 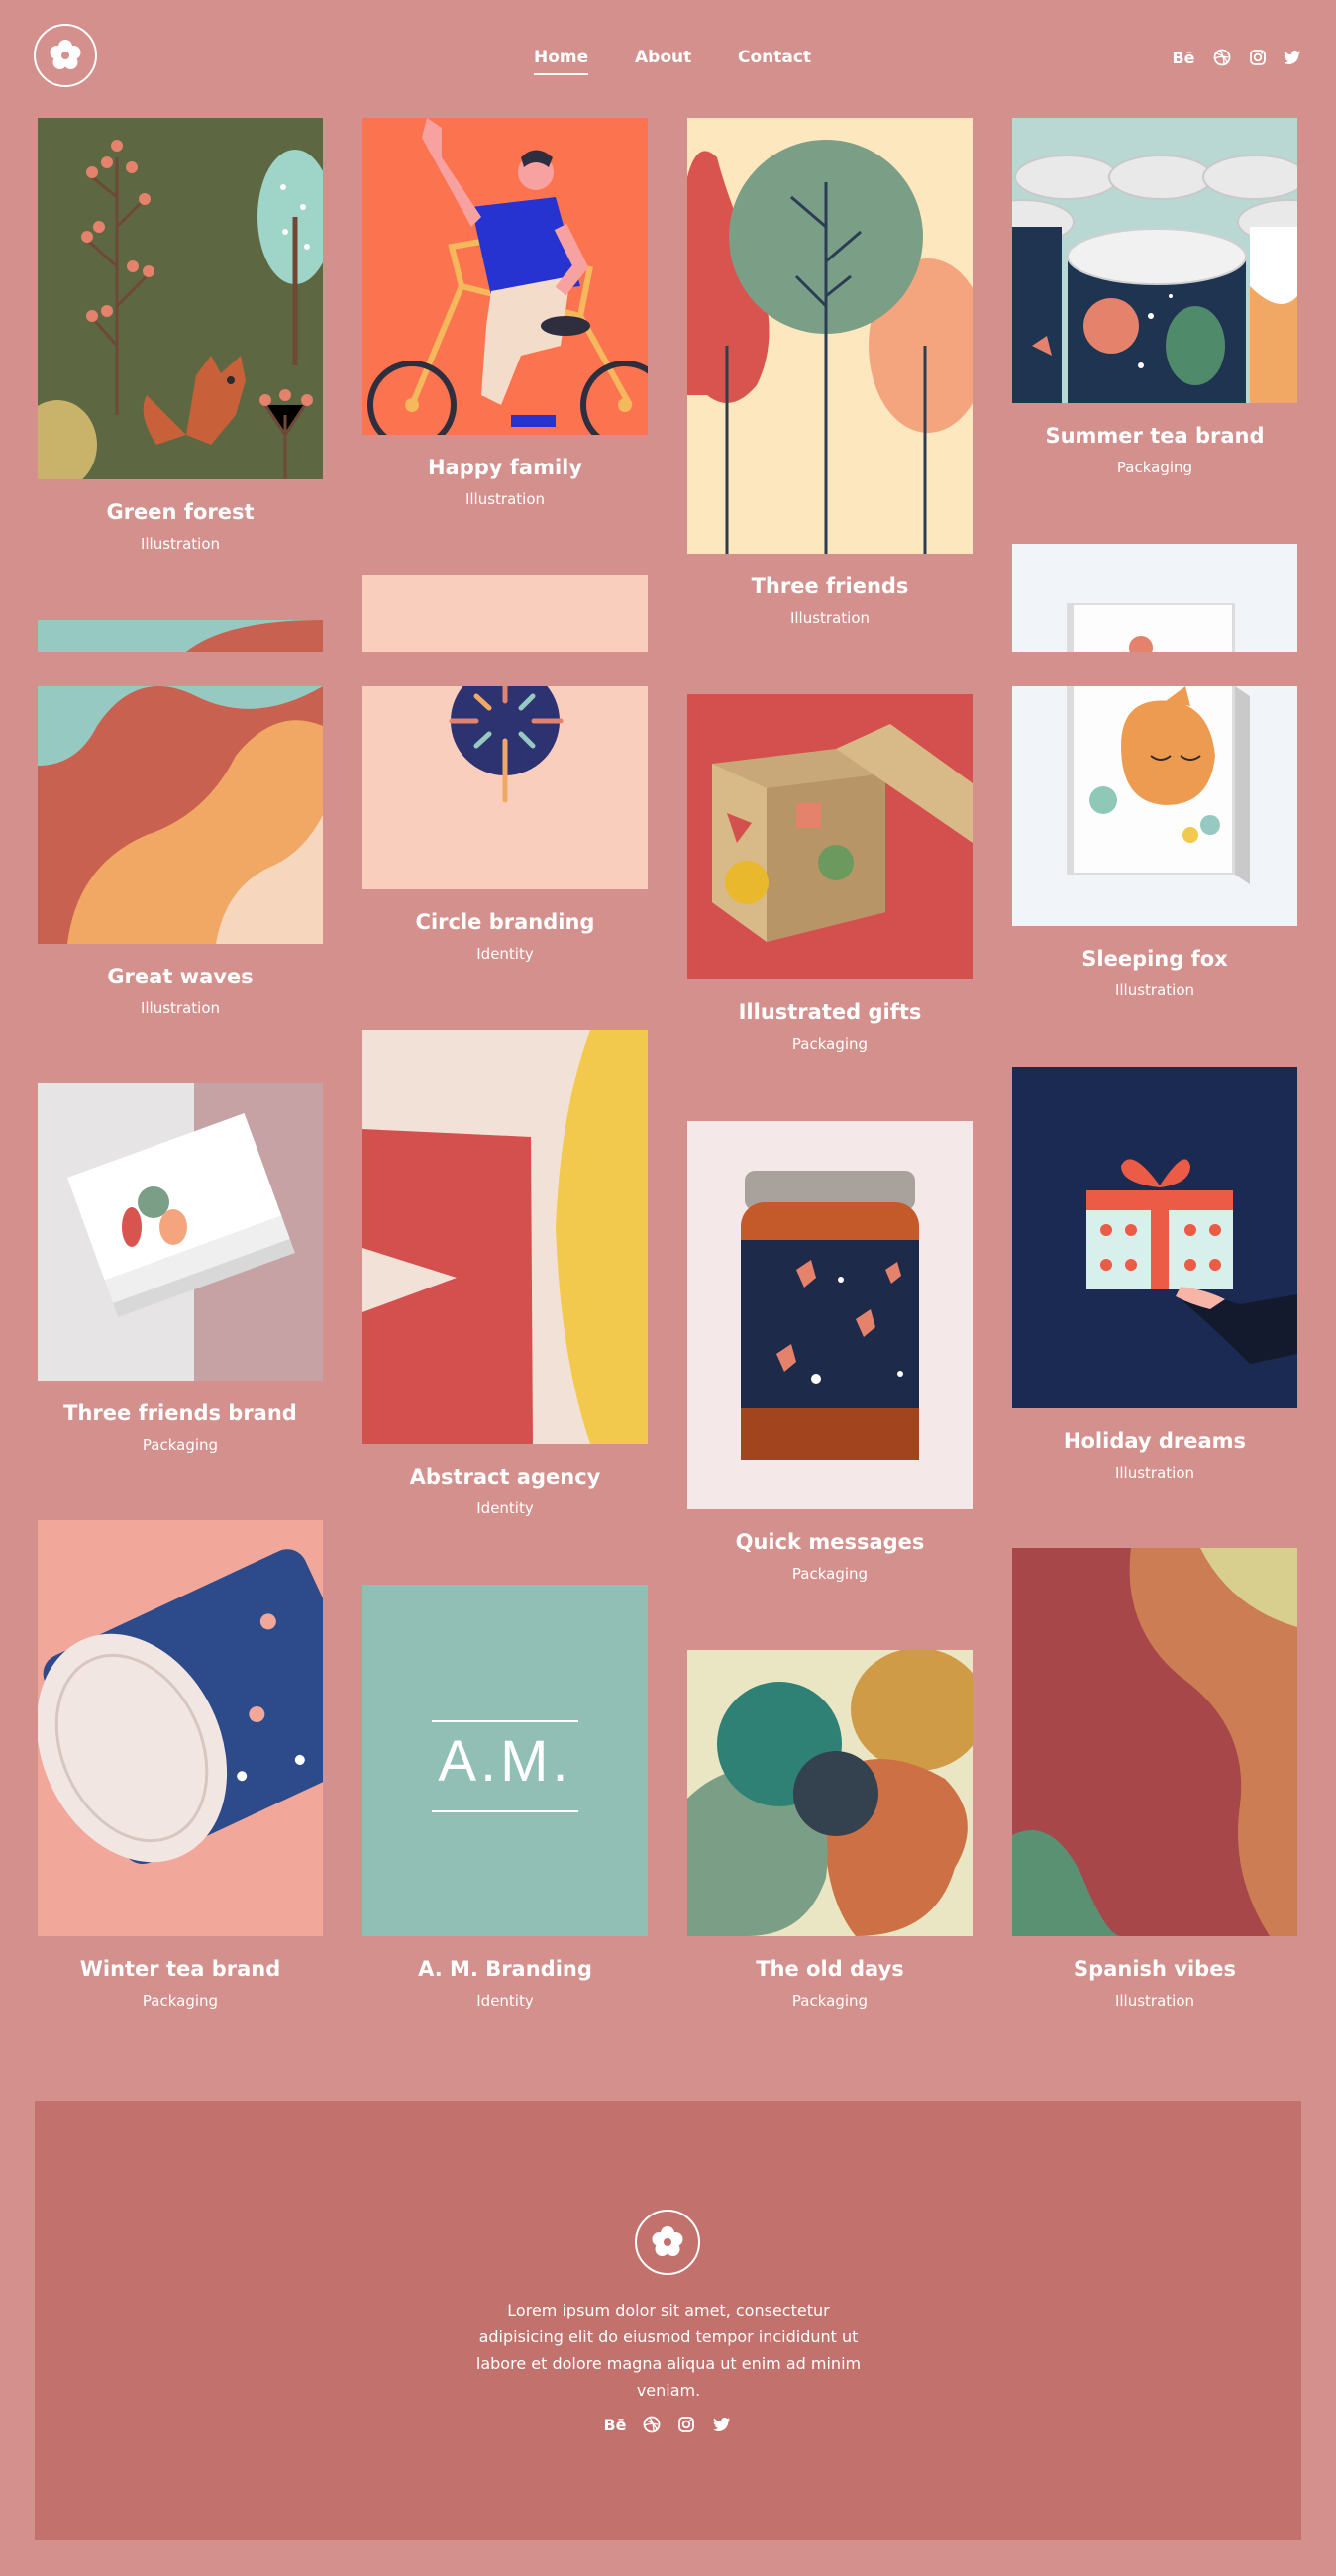 I want to click on am-logo-text: A.M., so click(x=505, y=1761).